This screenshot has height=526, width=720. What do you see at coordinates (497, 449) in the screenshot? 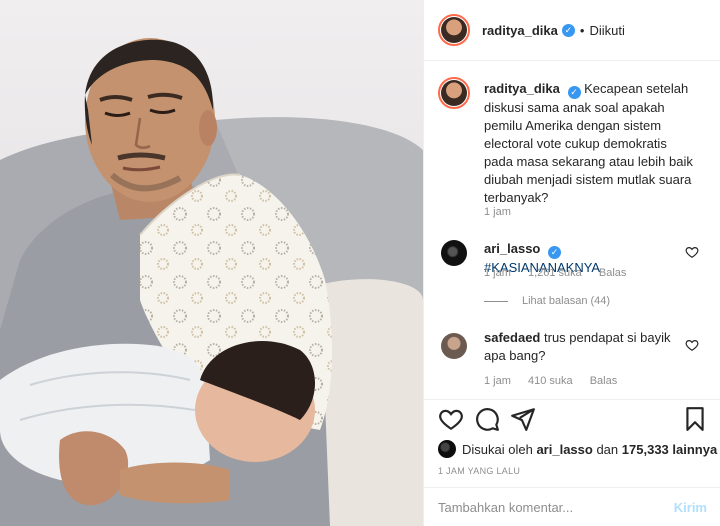
I see `liked-by-prefix: Disukai oleh` at bounding box center [497, 449].